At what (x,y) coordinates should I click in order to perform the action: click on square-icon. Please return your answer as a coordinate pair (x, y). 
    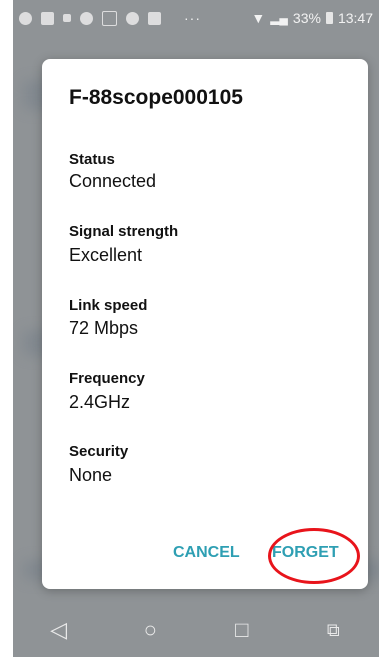
    Looking at the image, I should click on (67, 18).